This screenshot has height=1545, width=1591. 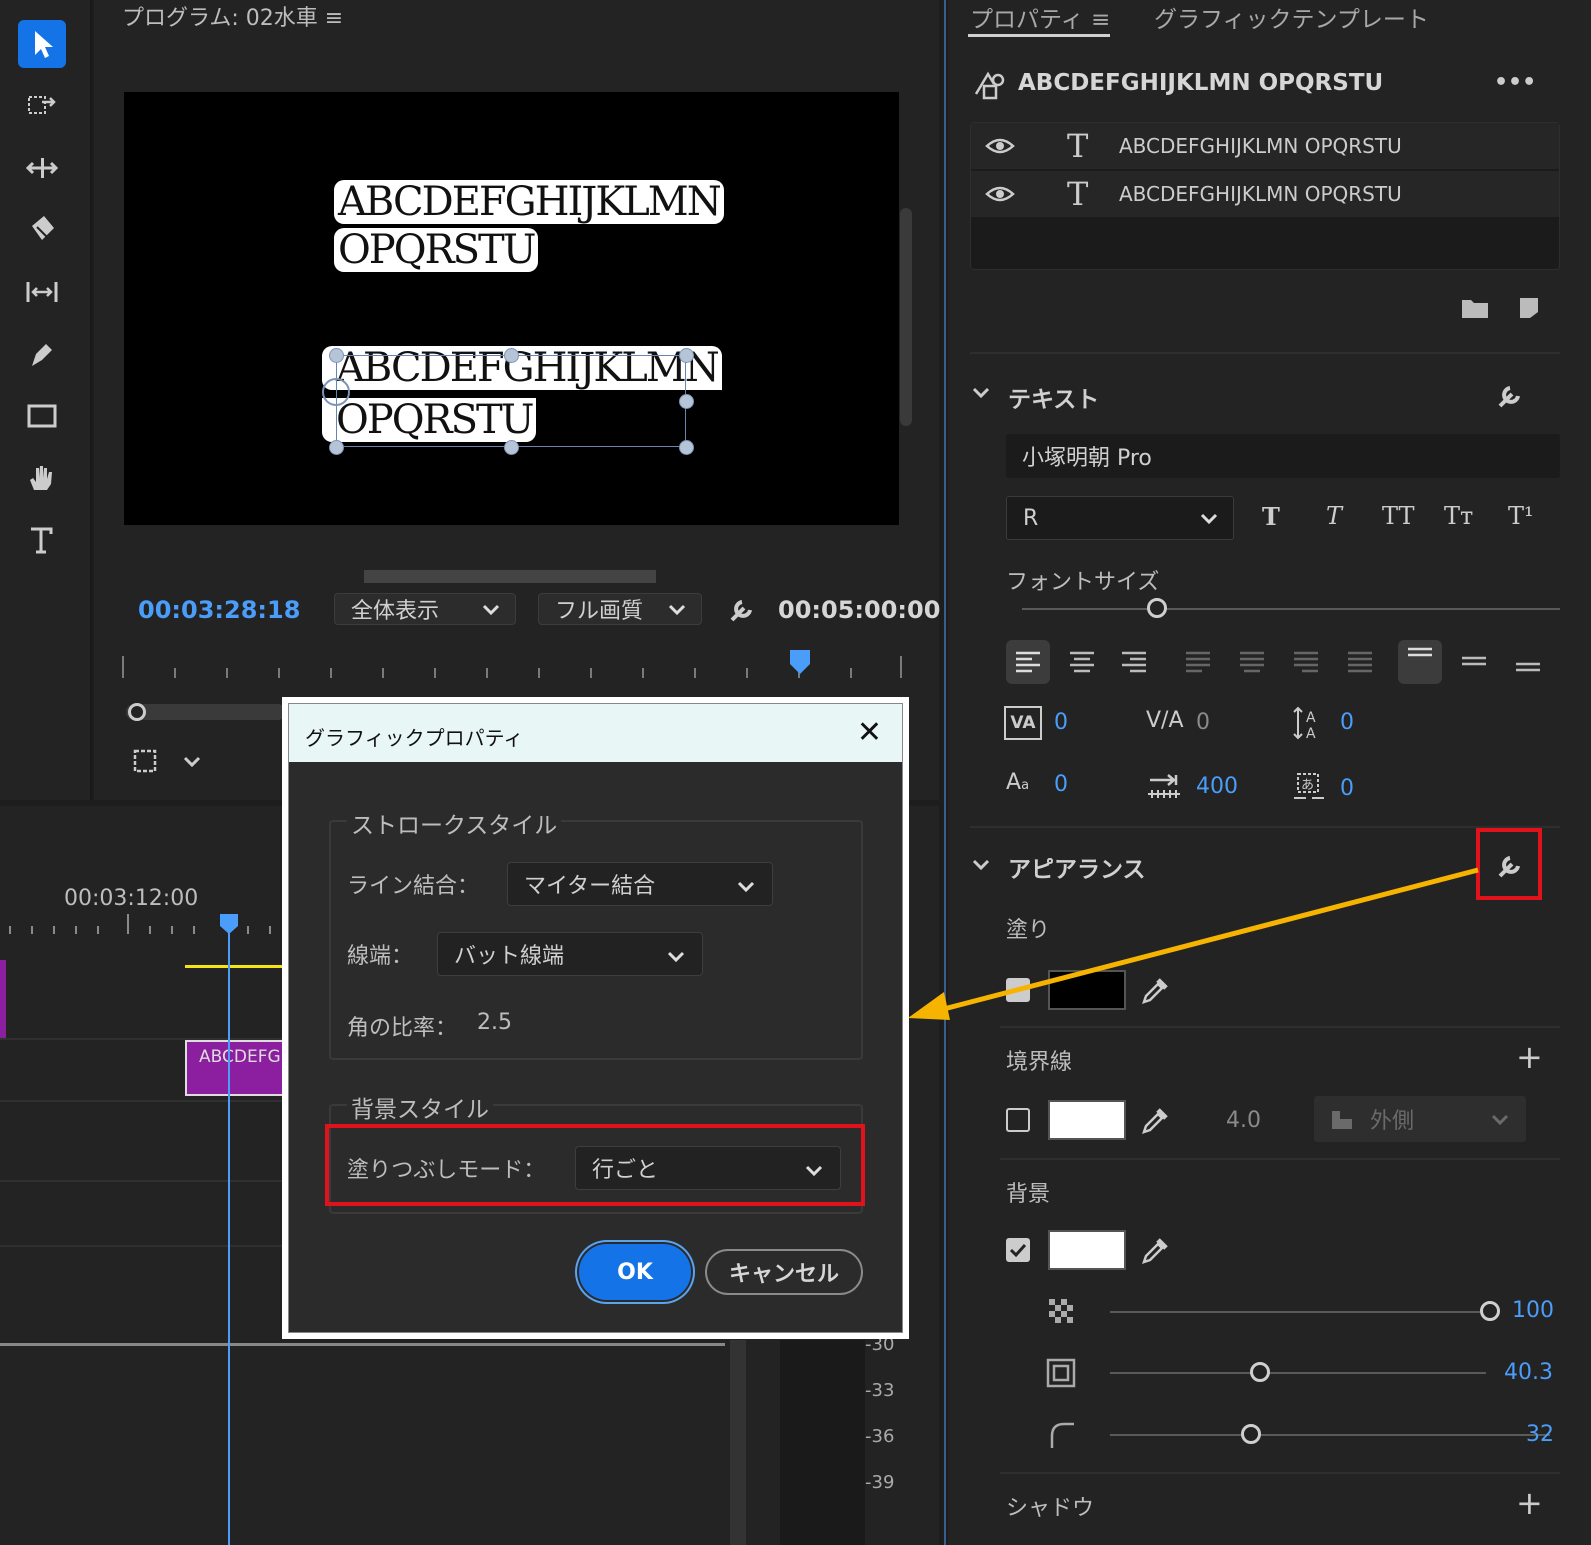 I want to click on zoom-scrollbar, so click(x=206, y=712).